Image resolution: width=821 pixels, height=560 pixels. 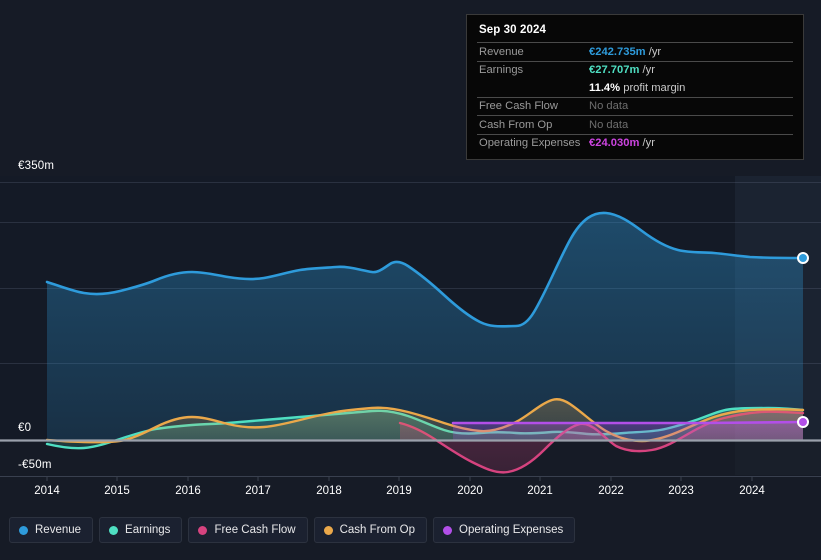 I want to click on tooltip-unit-earnings: /yr, so click(x=648, y=70).